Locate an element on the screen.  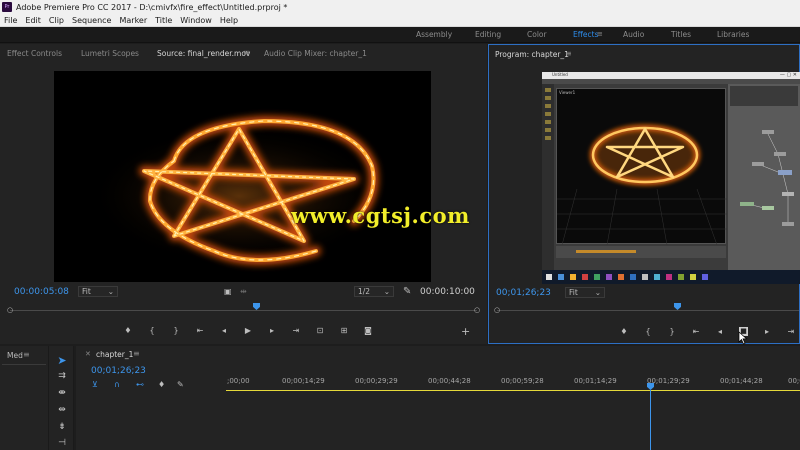
tab-program-monitor: Program: chapter_1 is located at coordinates (532, 54).